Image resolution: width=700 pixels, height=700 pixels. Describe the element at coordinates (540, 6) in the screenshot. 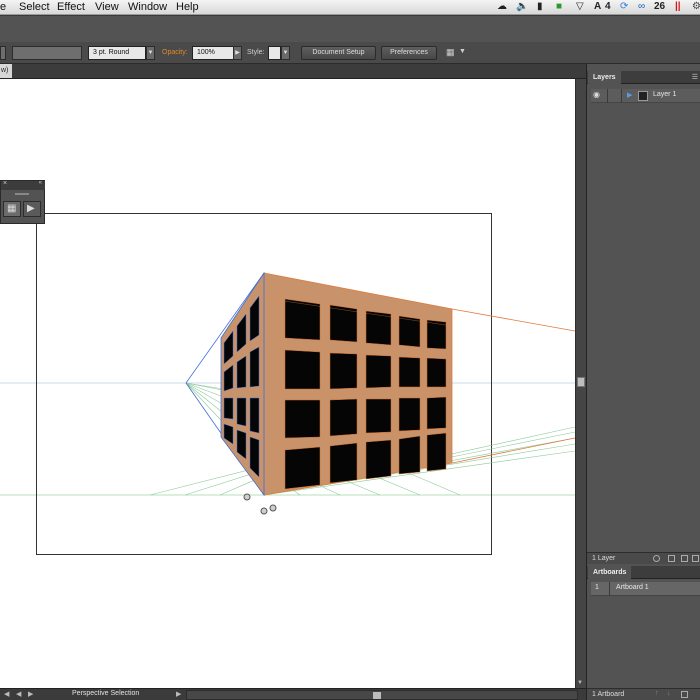

I see `battery-icon: ▮` at that location.